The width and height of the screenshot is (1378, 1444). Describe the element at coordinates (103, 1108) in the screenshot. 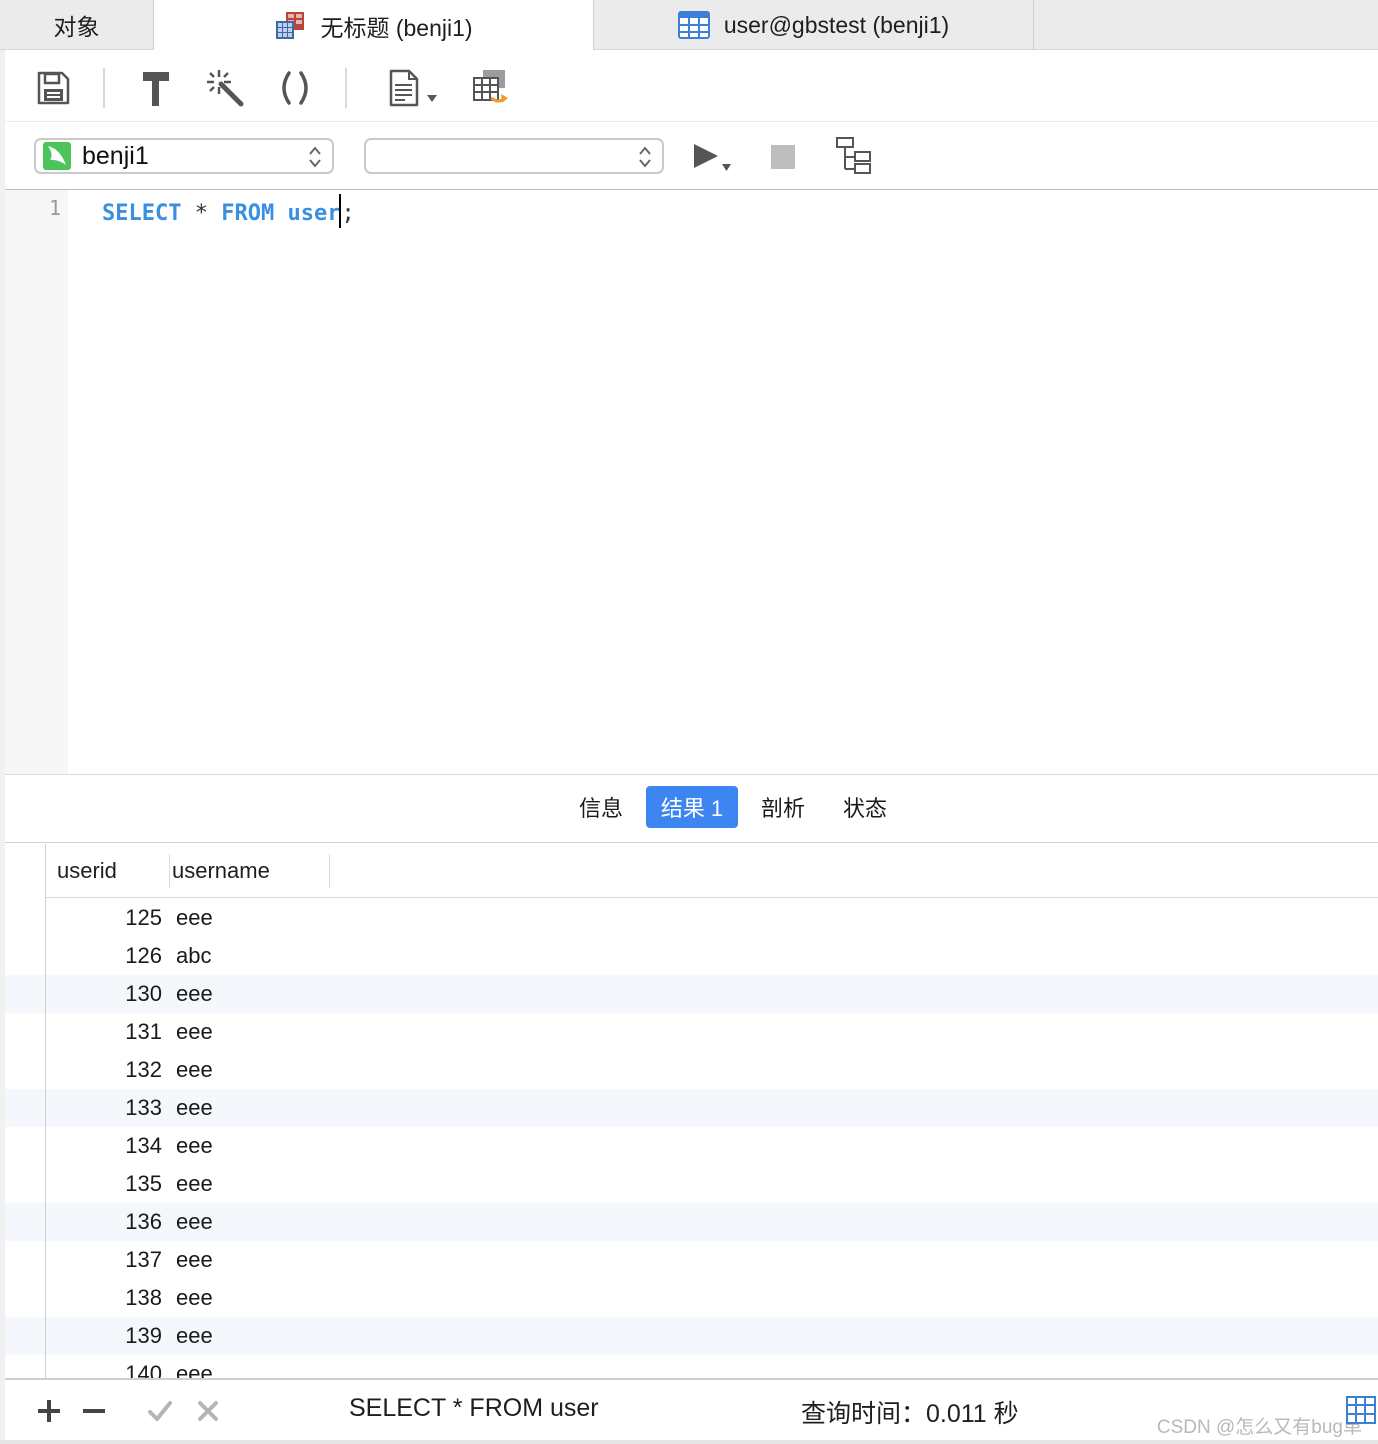

I see `cell-userid: 133` at that location.